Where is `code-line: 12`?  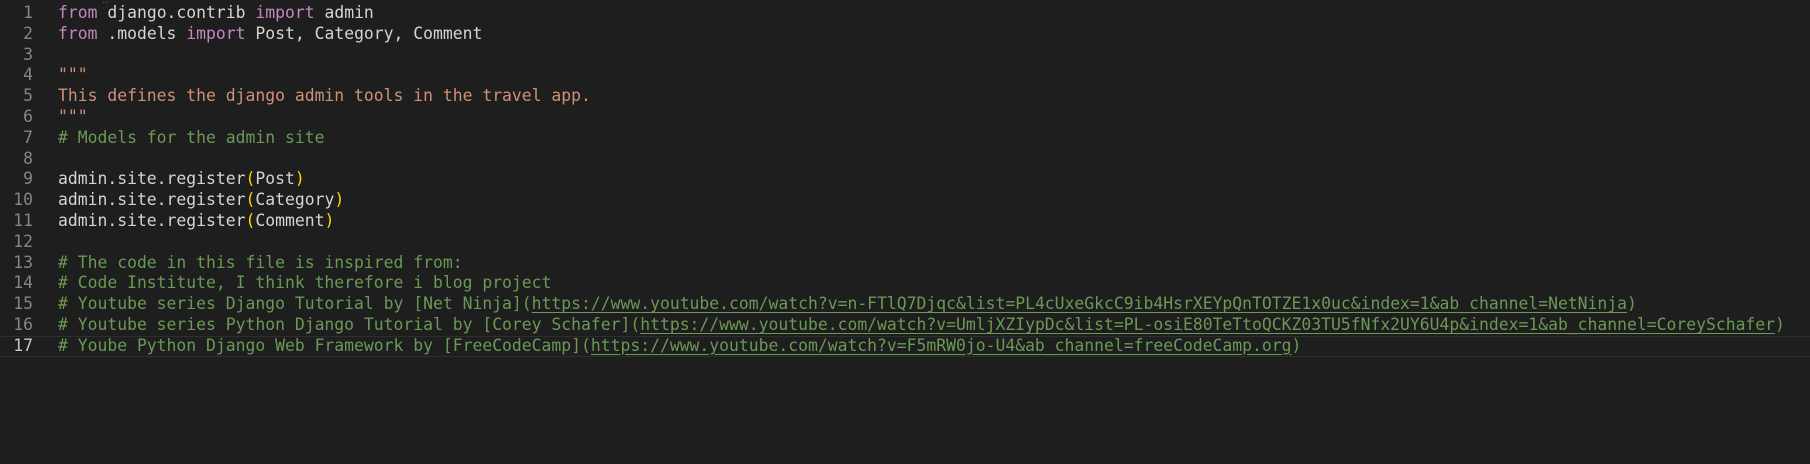
code-line: 12 is located at coordinates (905, 242).